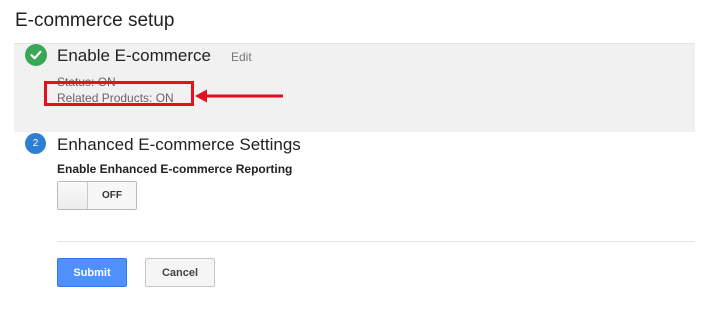  Describe the element at coordinates (97, 195) in the screenshot. I see `enhanced-reporting-toggle: OFF` at that location.